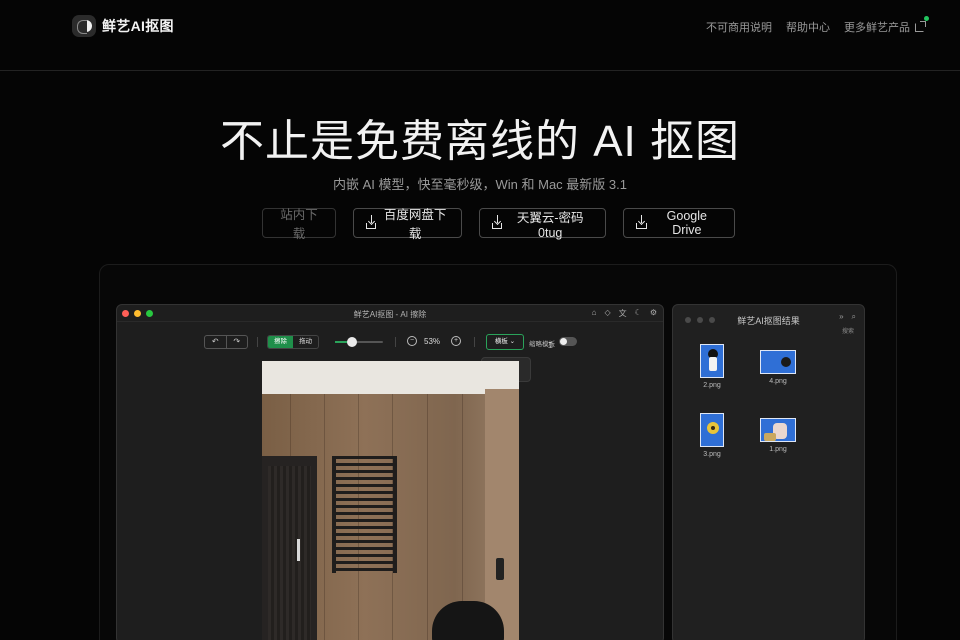  I want to click on download-google-drive-button: Google Drive, so click(679, 223).